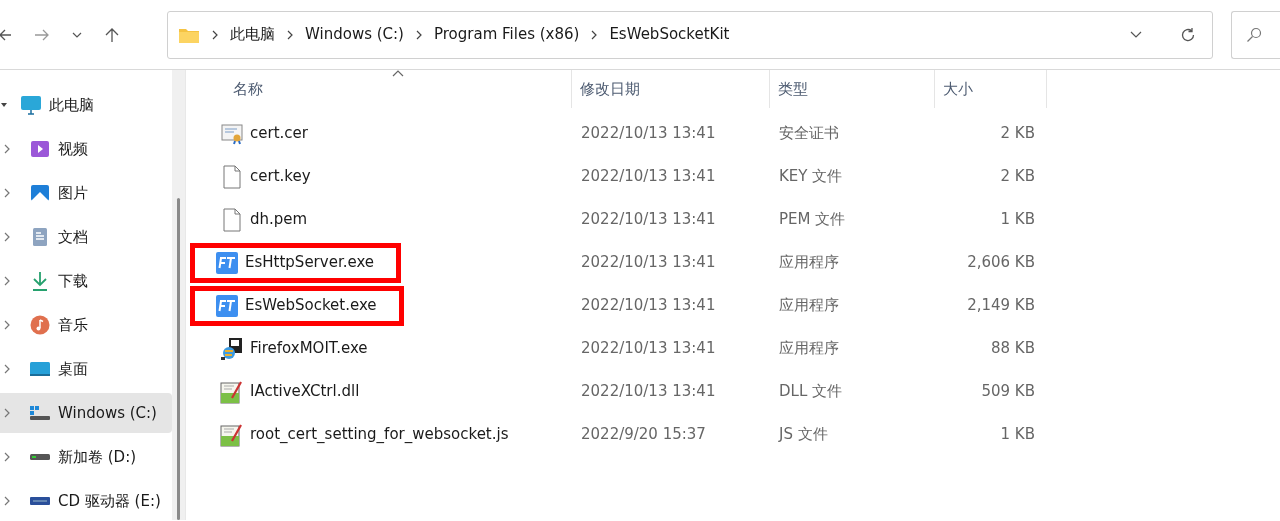 This screenshot has width=1280, height=521. Describe the element at coordinates (309, 348) in the screenshot. I see `file-name: FirefoxMOIT.exe` at that location.